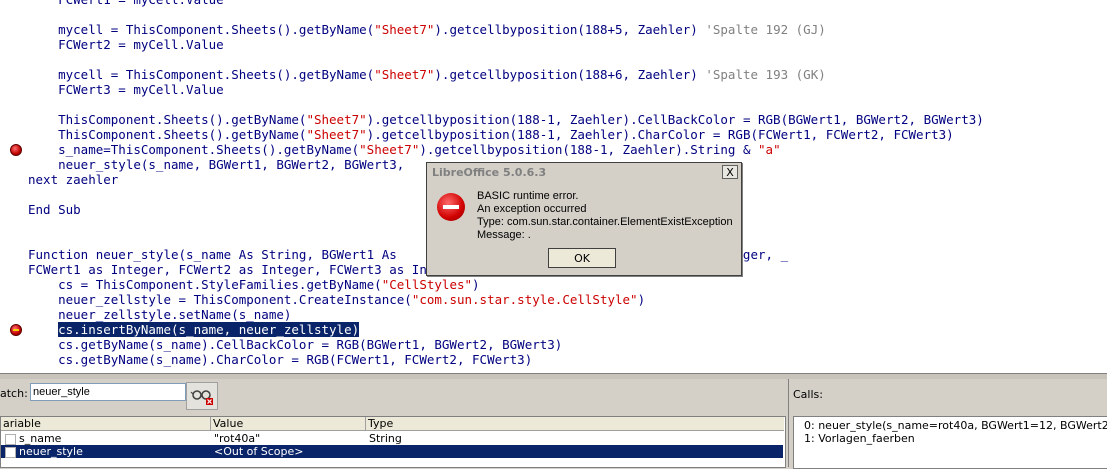 The image size is (1107, 469). What do you see at coordinates (237, 438) in the screenshot?
I see `watch-variable-value: "rot40a"` at bounding box center [237, 438].